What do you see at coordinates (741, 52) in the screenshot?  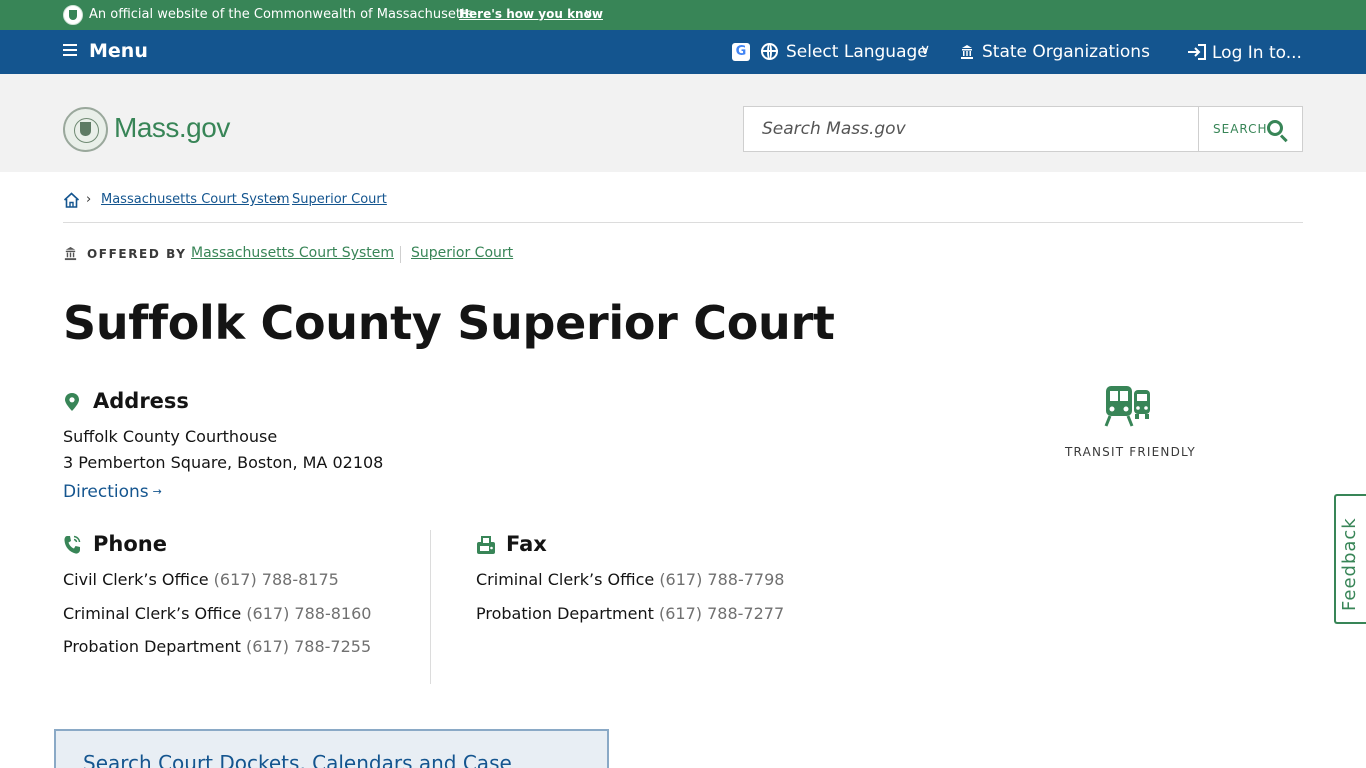 I see `google-translate-icon: G` at bounding box center [741, 52].